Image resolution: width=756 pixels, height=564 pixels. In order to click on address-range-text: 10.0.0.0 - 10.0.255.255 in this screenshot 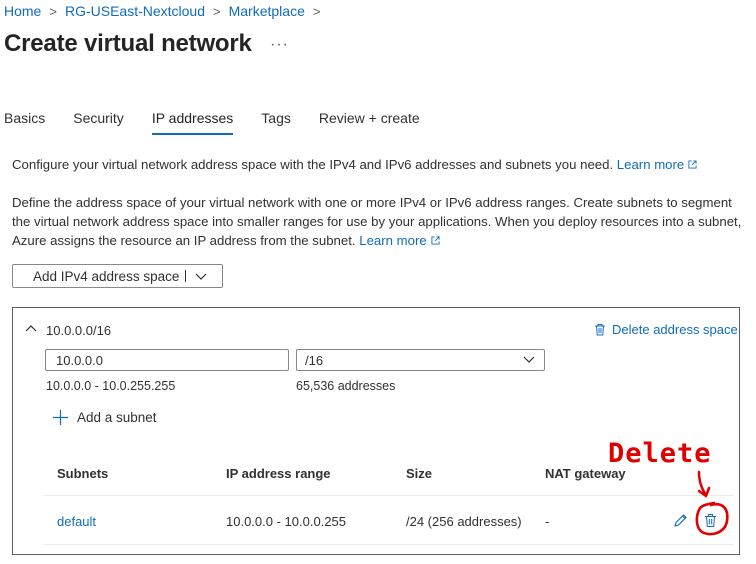, I will do `click(111, 386)`.